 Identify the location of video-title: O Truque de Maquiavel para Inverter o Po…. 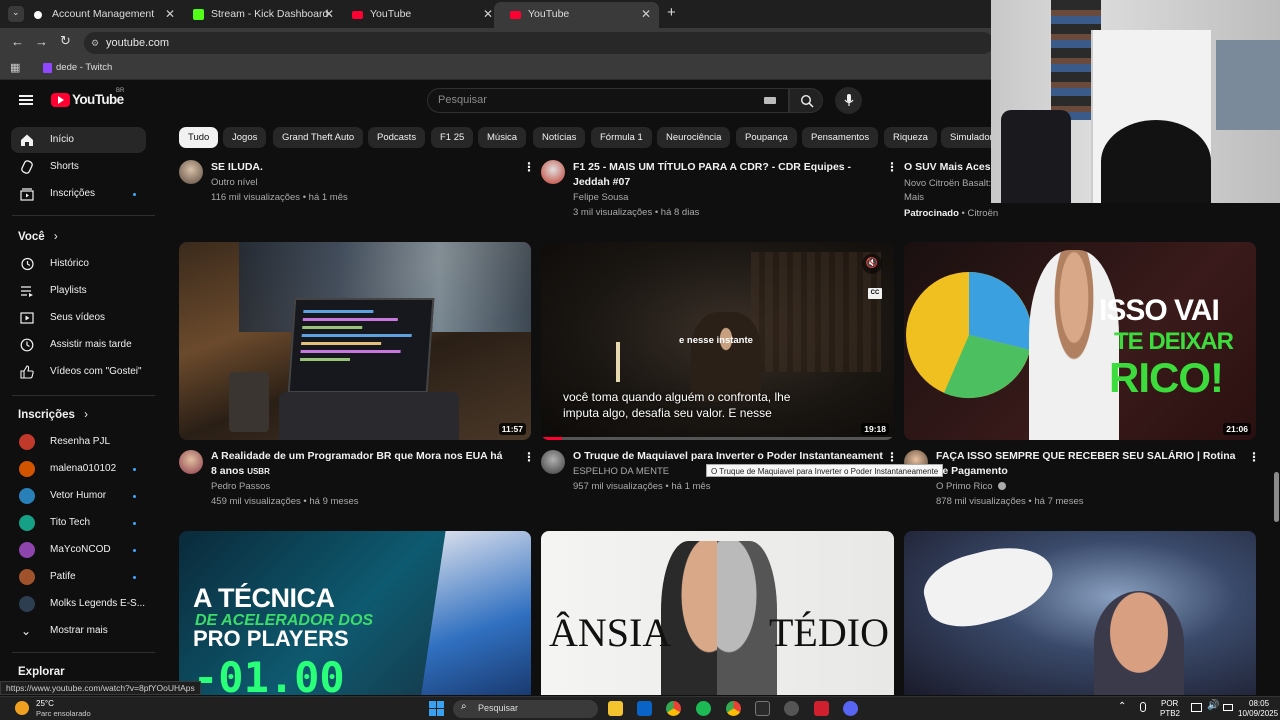
(728, 456).